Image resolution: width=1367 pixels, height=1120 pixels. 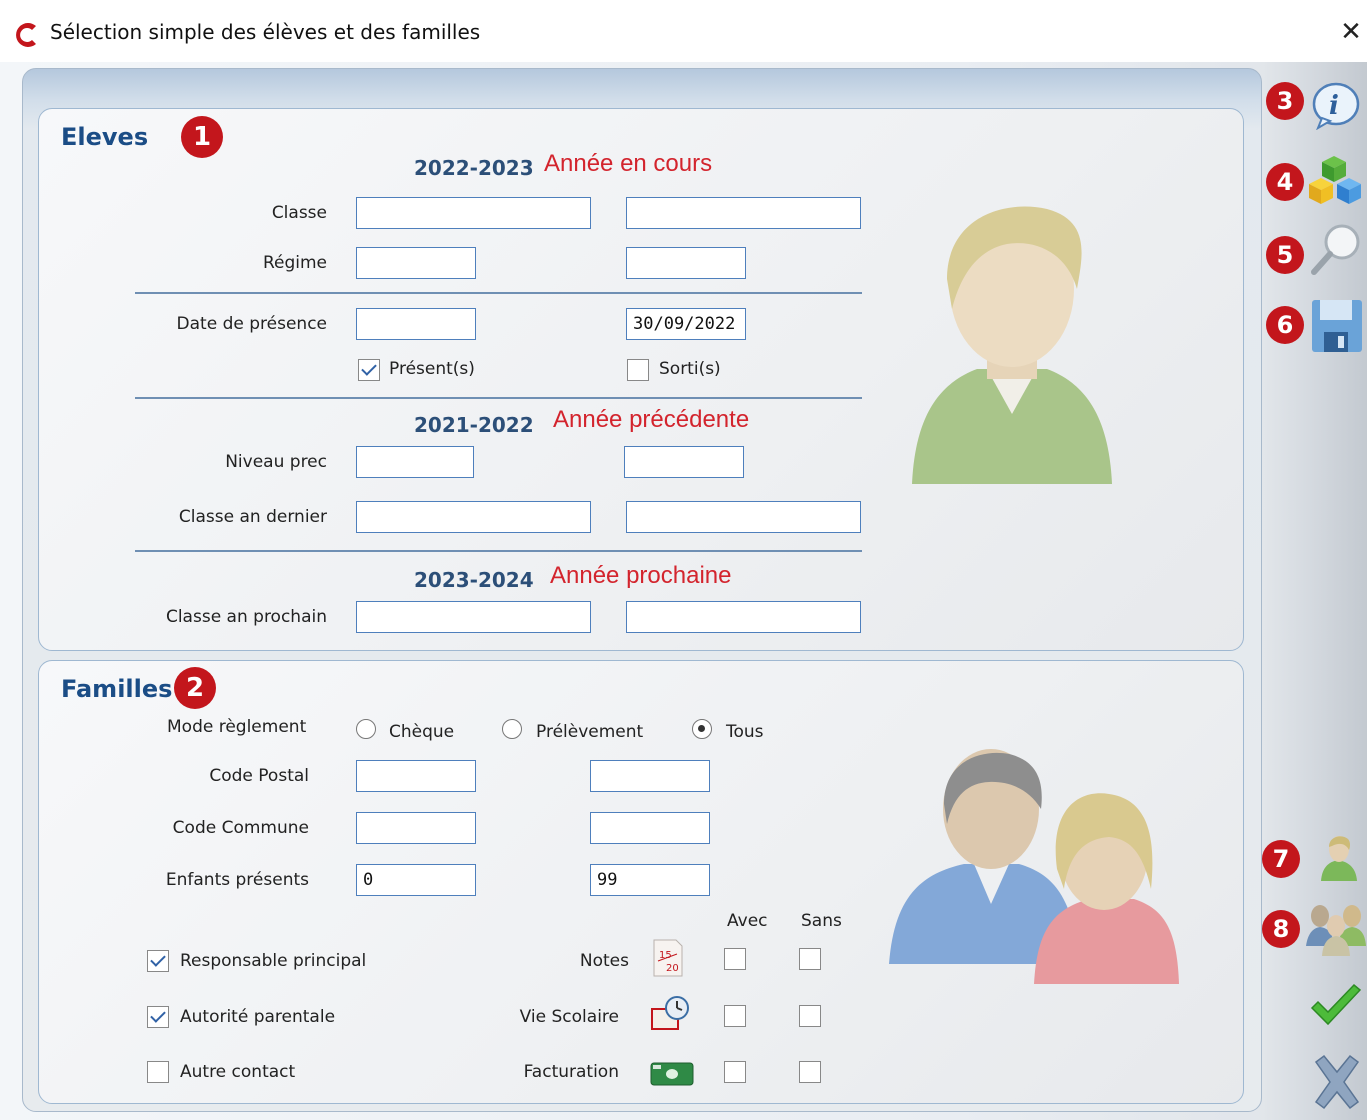 I want to click on familles-badge: 2, so click(x=195, y=688).